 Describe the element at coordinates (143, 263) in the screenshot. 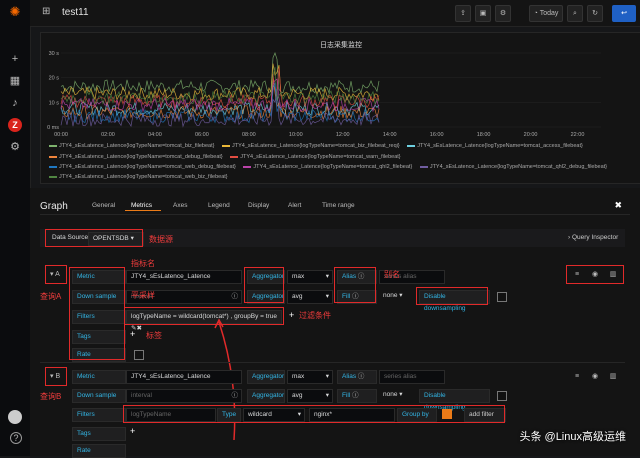

I see `annotation-metric: 指标名` at that location.